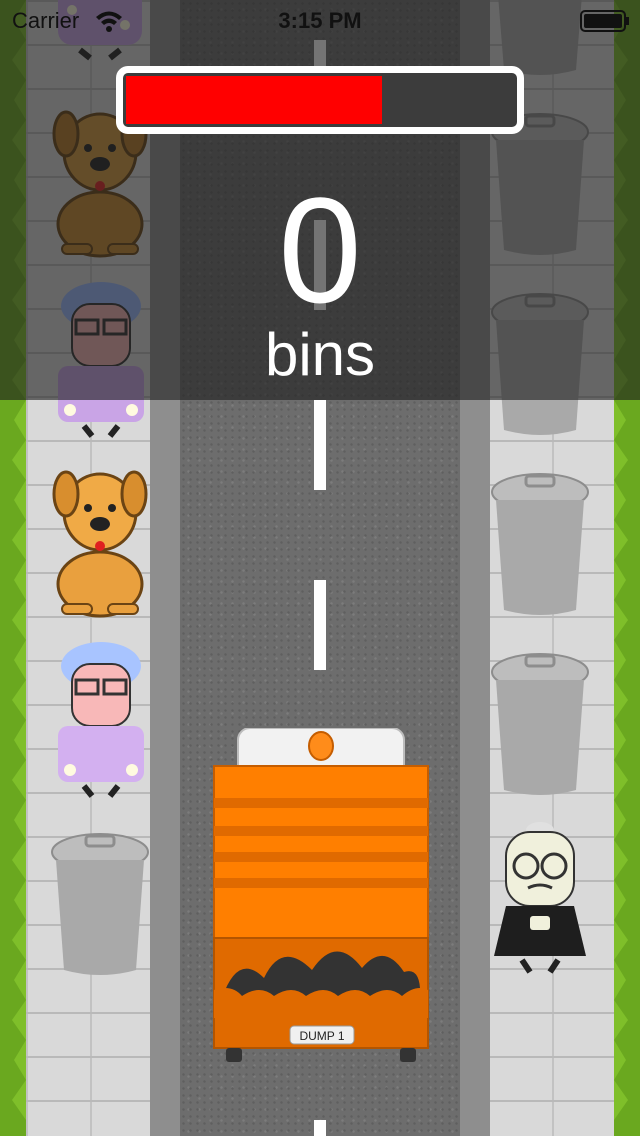 This screenshot has width=640, height=1136. Describe the element at coordinates (321, 897) in the screenshot. I see `garbage-truck: DUMP 1` at that location.